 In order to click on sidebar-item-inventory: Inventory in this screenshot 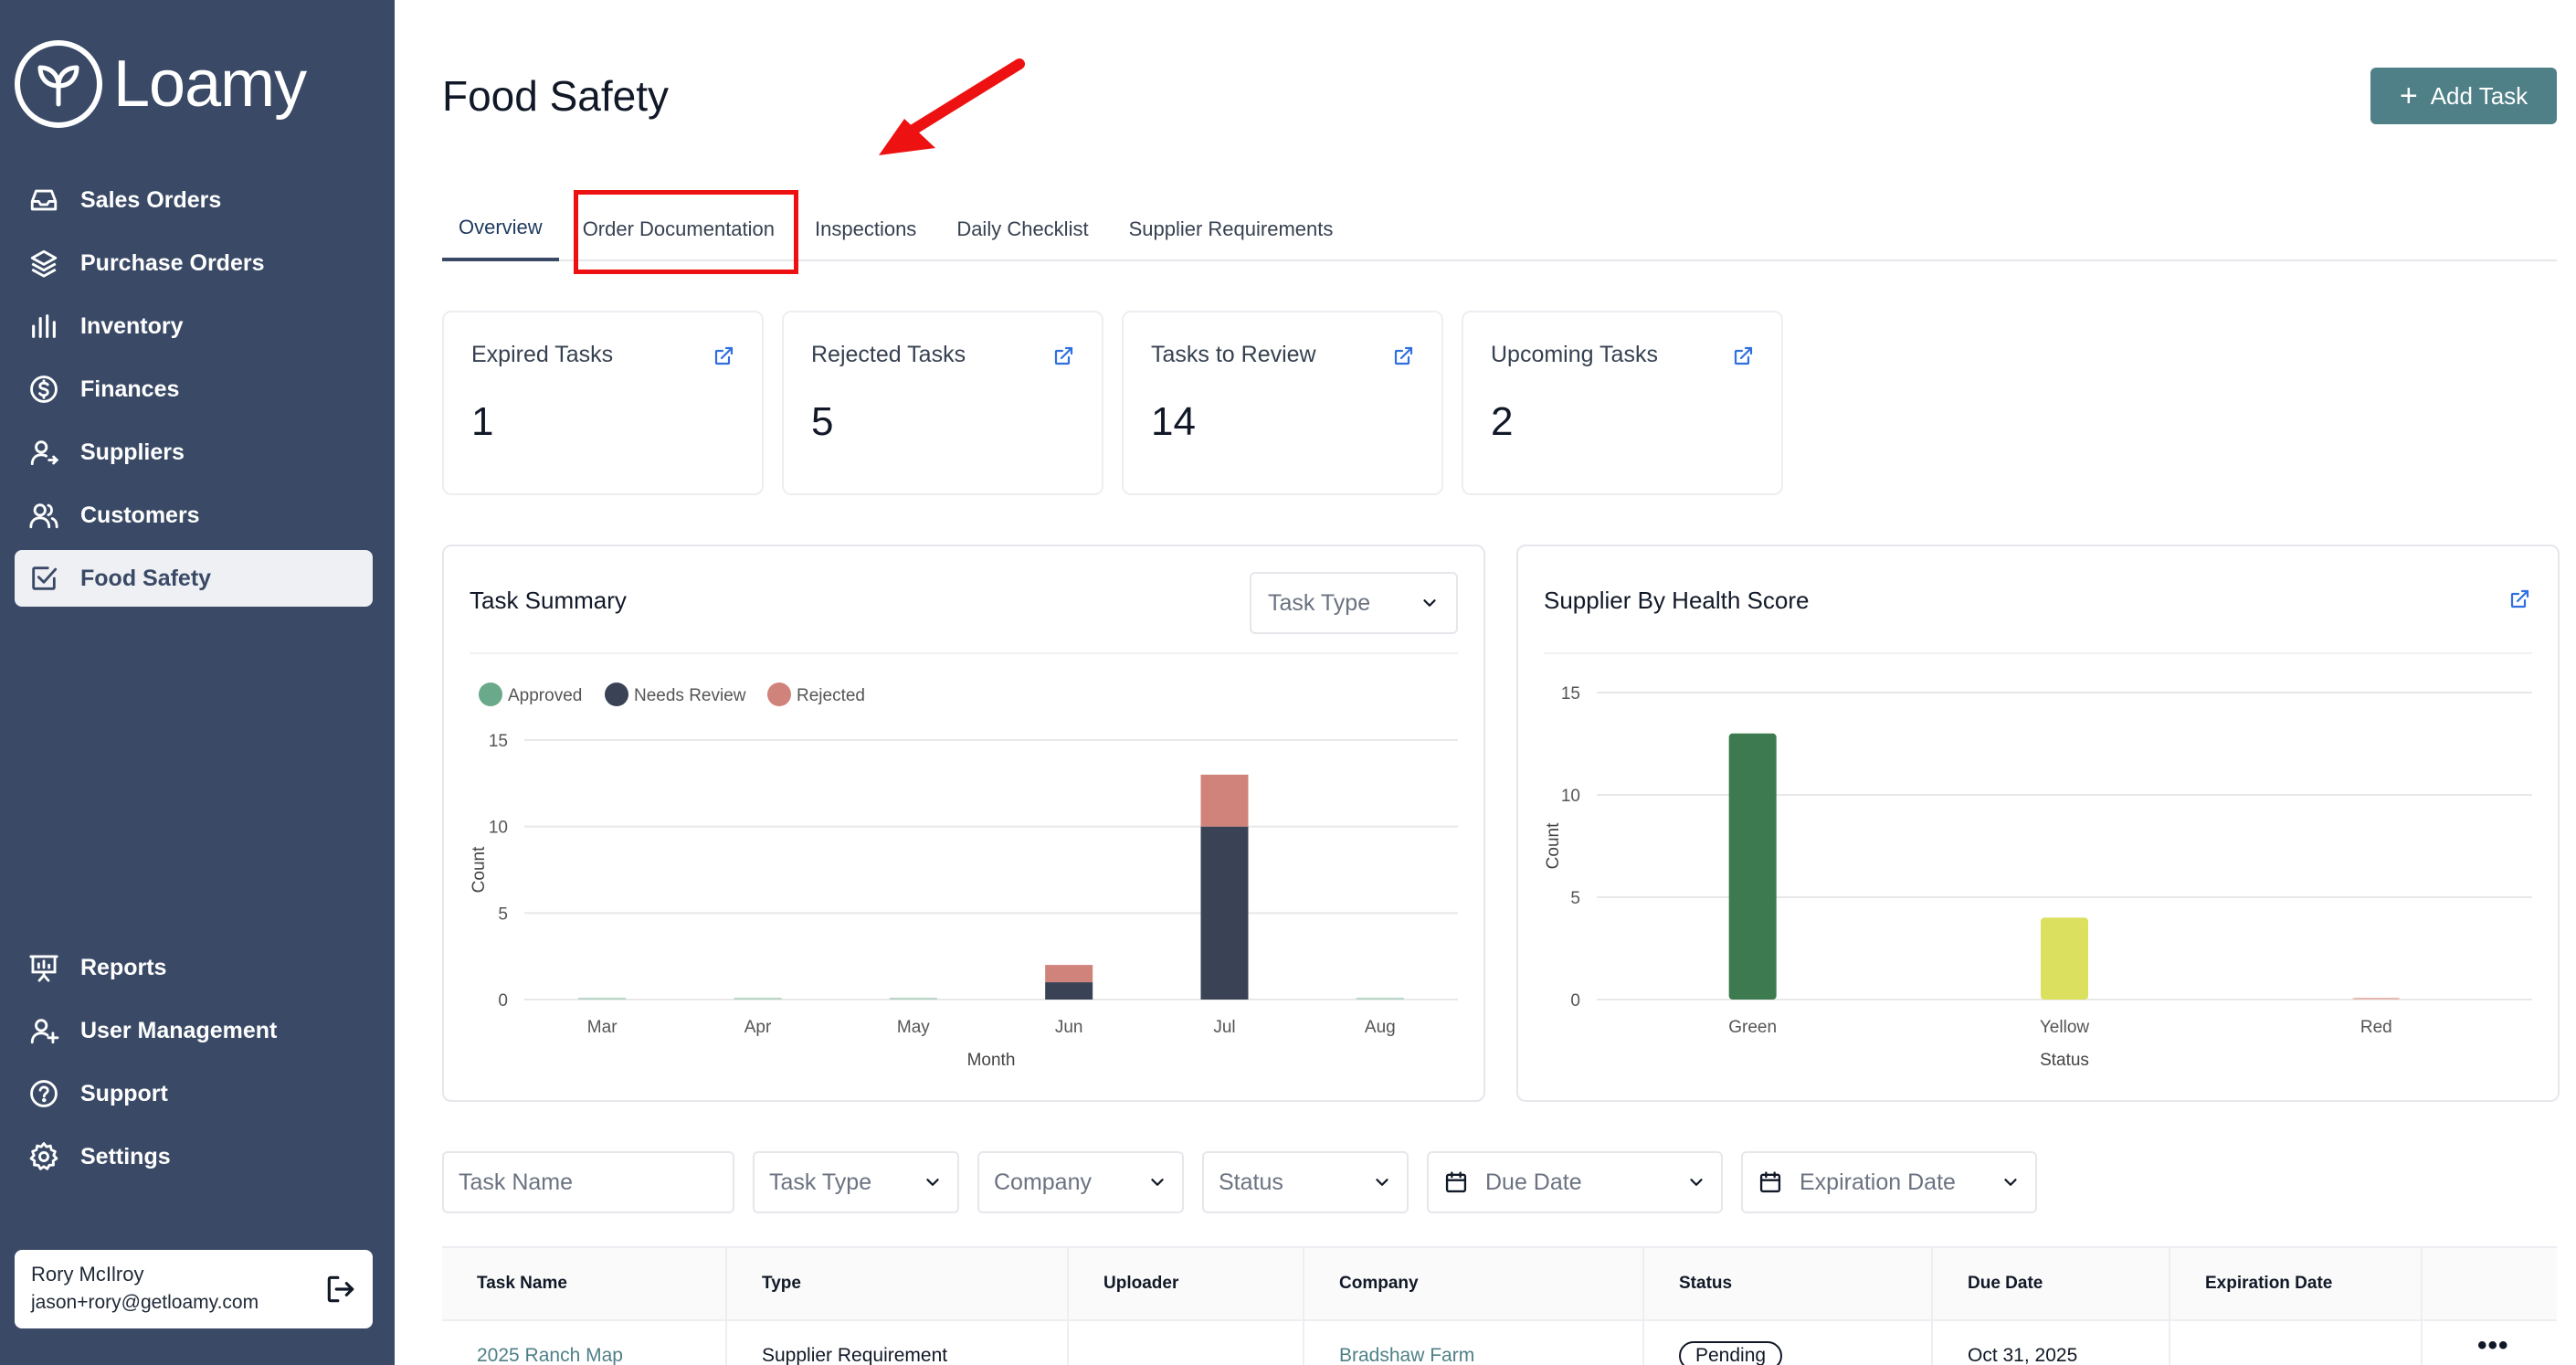, I will do `click(194, 326)`.